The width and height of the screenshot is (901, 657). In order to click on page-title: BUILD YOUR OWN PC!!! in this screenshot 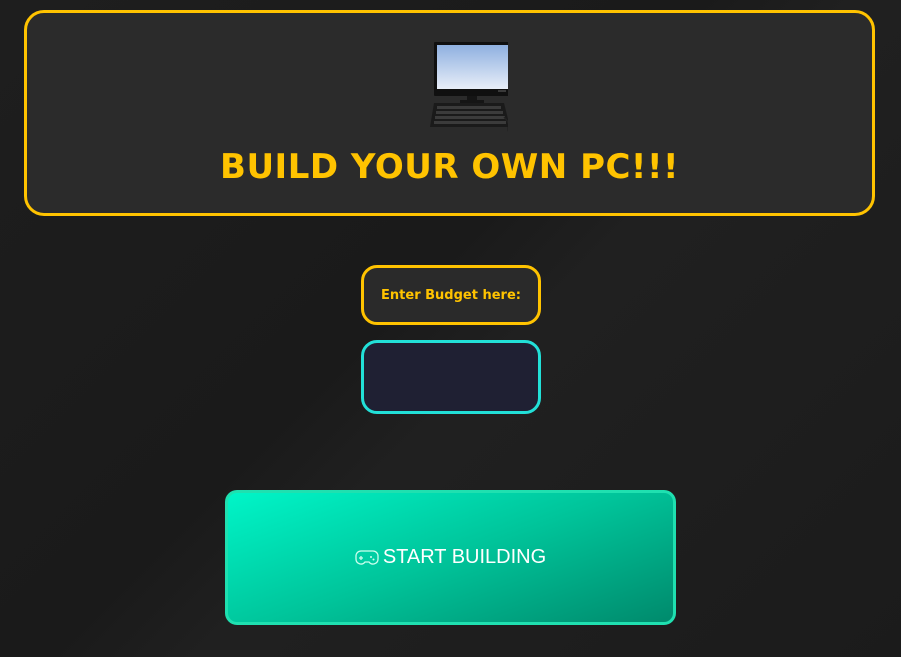, I will do `click(449, 167)`.